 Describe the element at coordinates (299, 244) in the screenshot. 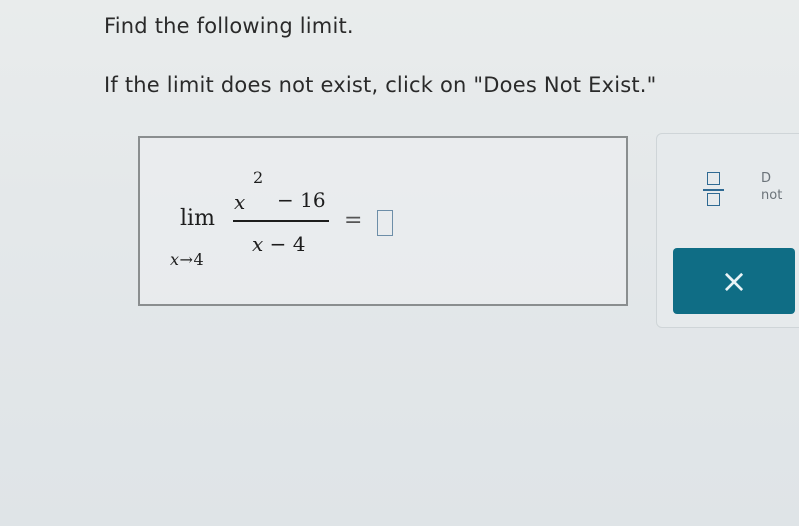

I see `denominator-constant: 4` at that location.